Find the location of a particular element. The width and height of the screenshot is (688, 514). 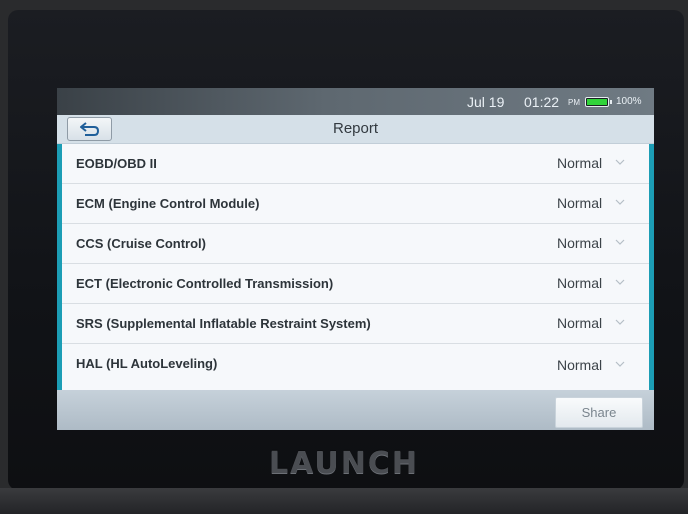

report-row-ccs: CCS (Cruise Control) Normal is located at coordinates (355, 244).